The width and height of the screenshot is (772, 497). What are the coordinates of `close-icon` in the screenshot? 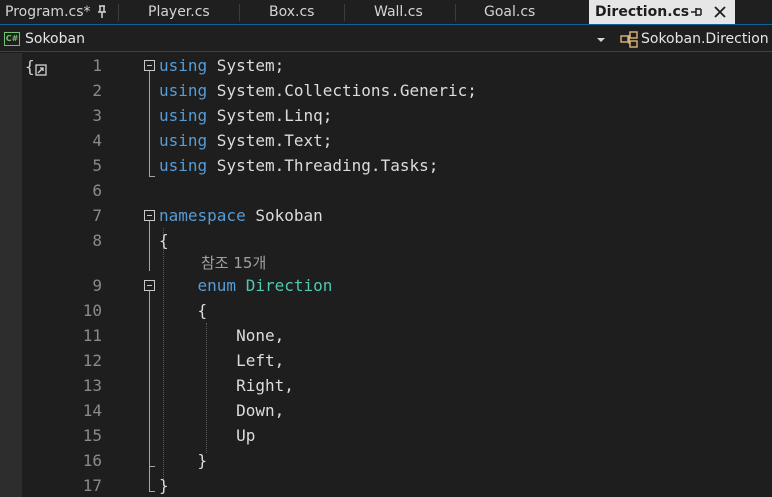 It's located at (720, 12).